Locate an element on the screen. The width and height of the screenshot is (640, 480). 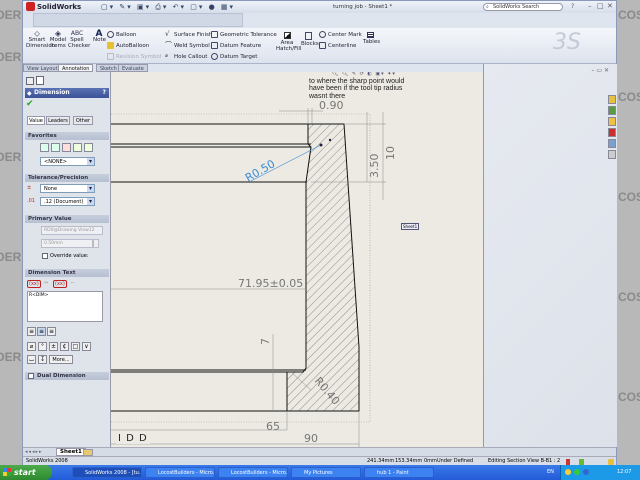
quick-access-toolbar: ▢▾ ✎▾ ▣▾ ⎙▾ ↶▾ ▢▾ ● ▦▾ is located at coordinates (168, 7).